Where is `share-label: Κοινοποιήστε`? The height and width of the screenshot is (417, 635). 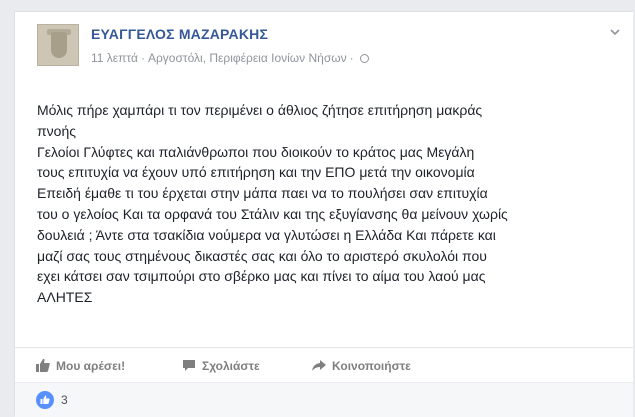 share-label: Κοινοποιήστε is located at coordinates (371, 366).